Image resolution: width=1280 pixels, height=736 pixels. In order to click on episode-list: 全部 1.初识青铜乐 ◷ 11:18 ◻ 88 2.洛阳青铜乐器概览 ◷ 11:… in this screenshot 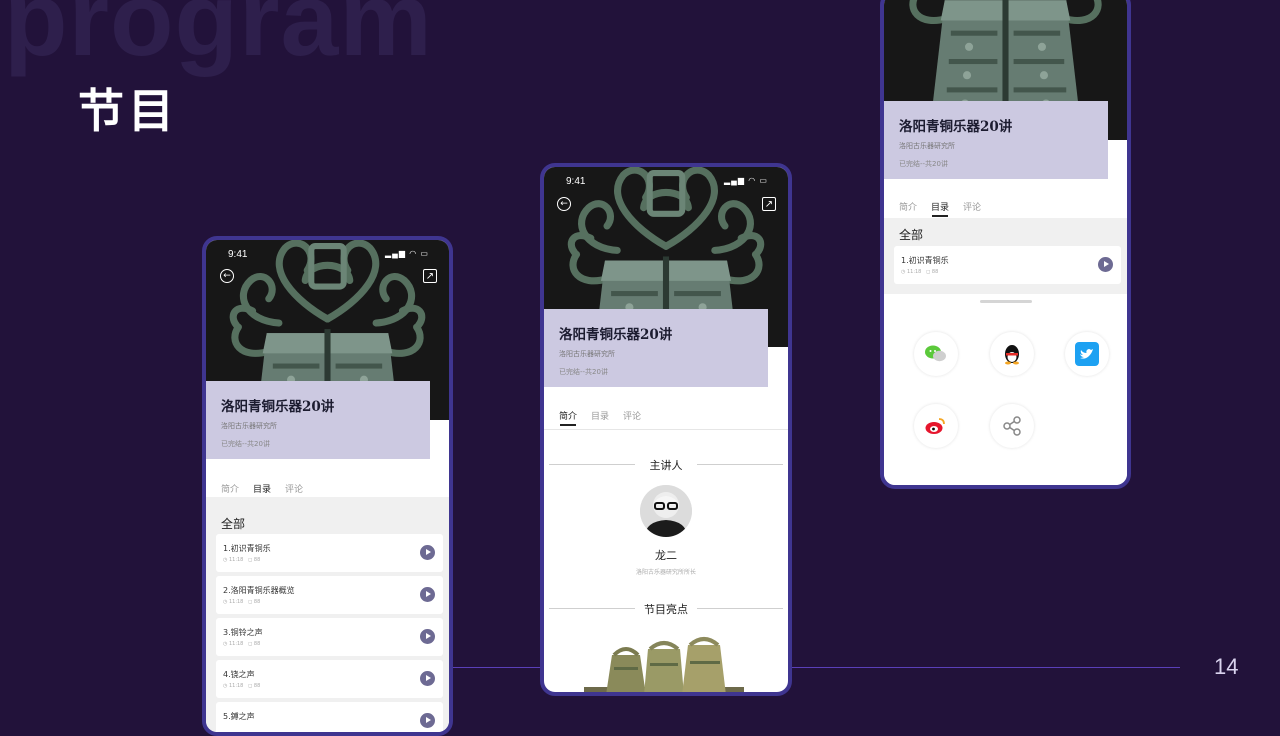, I will do `click(327, 614)`.